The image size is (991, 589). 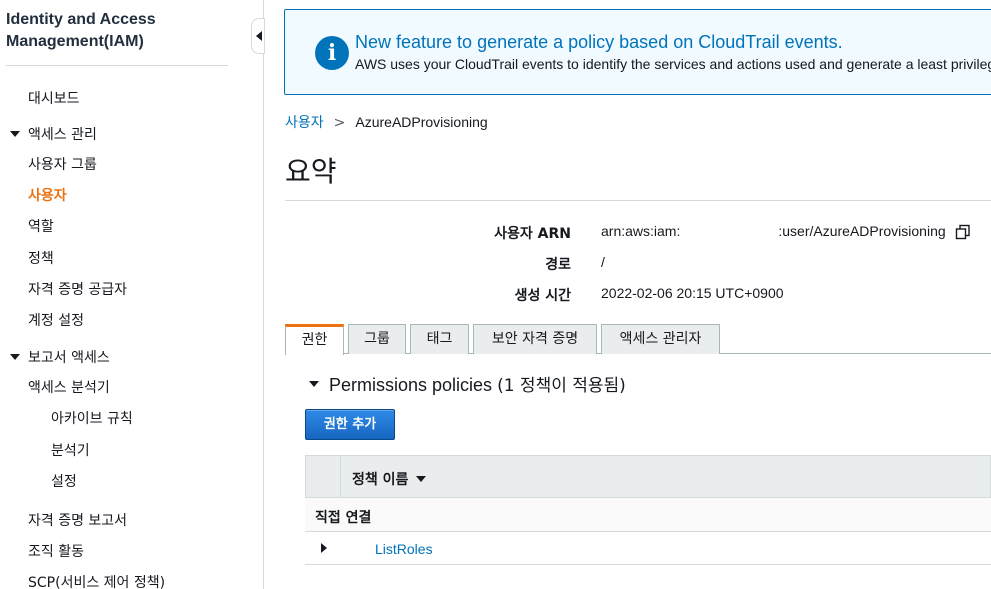 I want to click on breadcrumb-current: AzureADProvisioning, so click(x=421, y=122).